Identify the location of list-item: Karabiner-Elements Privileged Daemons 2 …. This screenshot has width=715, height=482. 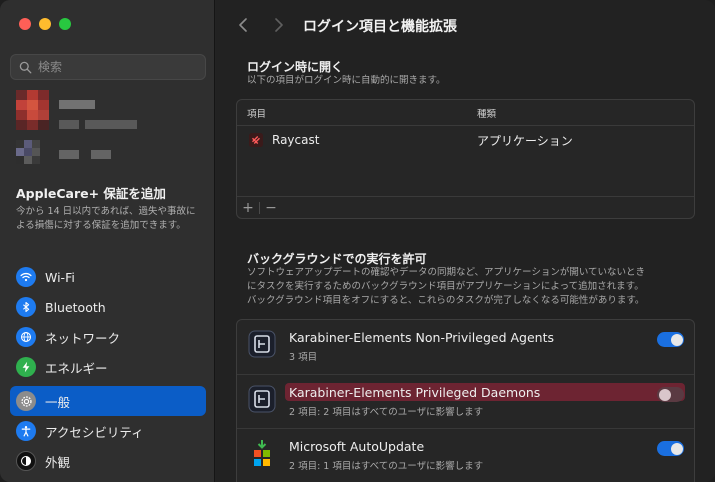
(465, 401).